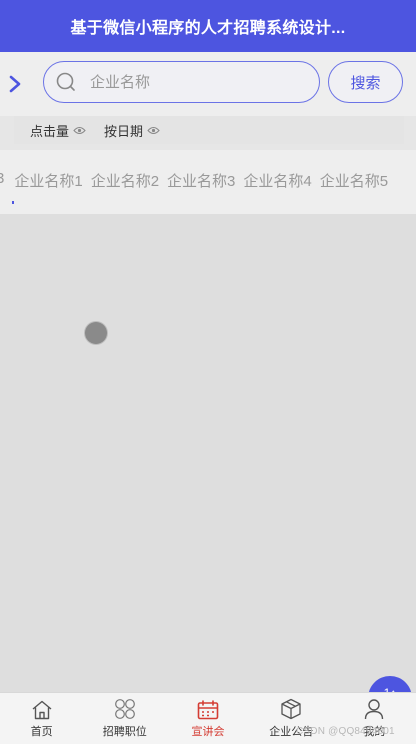 The image size is (416, 744). What do you see at coordinates (201, 180) in the screenshot?
I see `category-item: 企业名称3` at bounding box center [201, 180].